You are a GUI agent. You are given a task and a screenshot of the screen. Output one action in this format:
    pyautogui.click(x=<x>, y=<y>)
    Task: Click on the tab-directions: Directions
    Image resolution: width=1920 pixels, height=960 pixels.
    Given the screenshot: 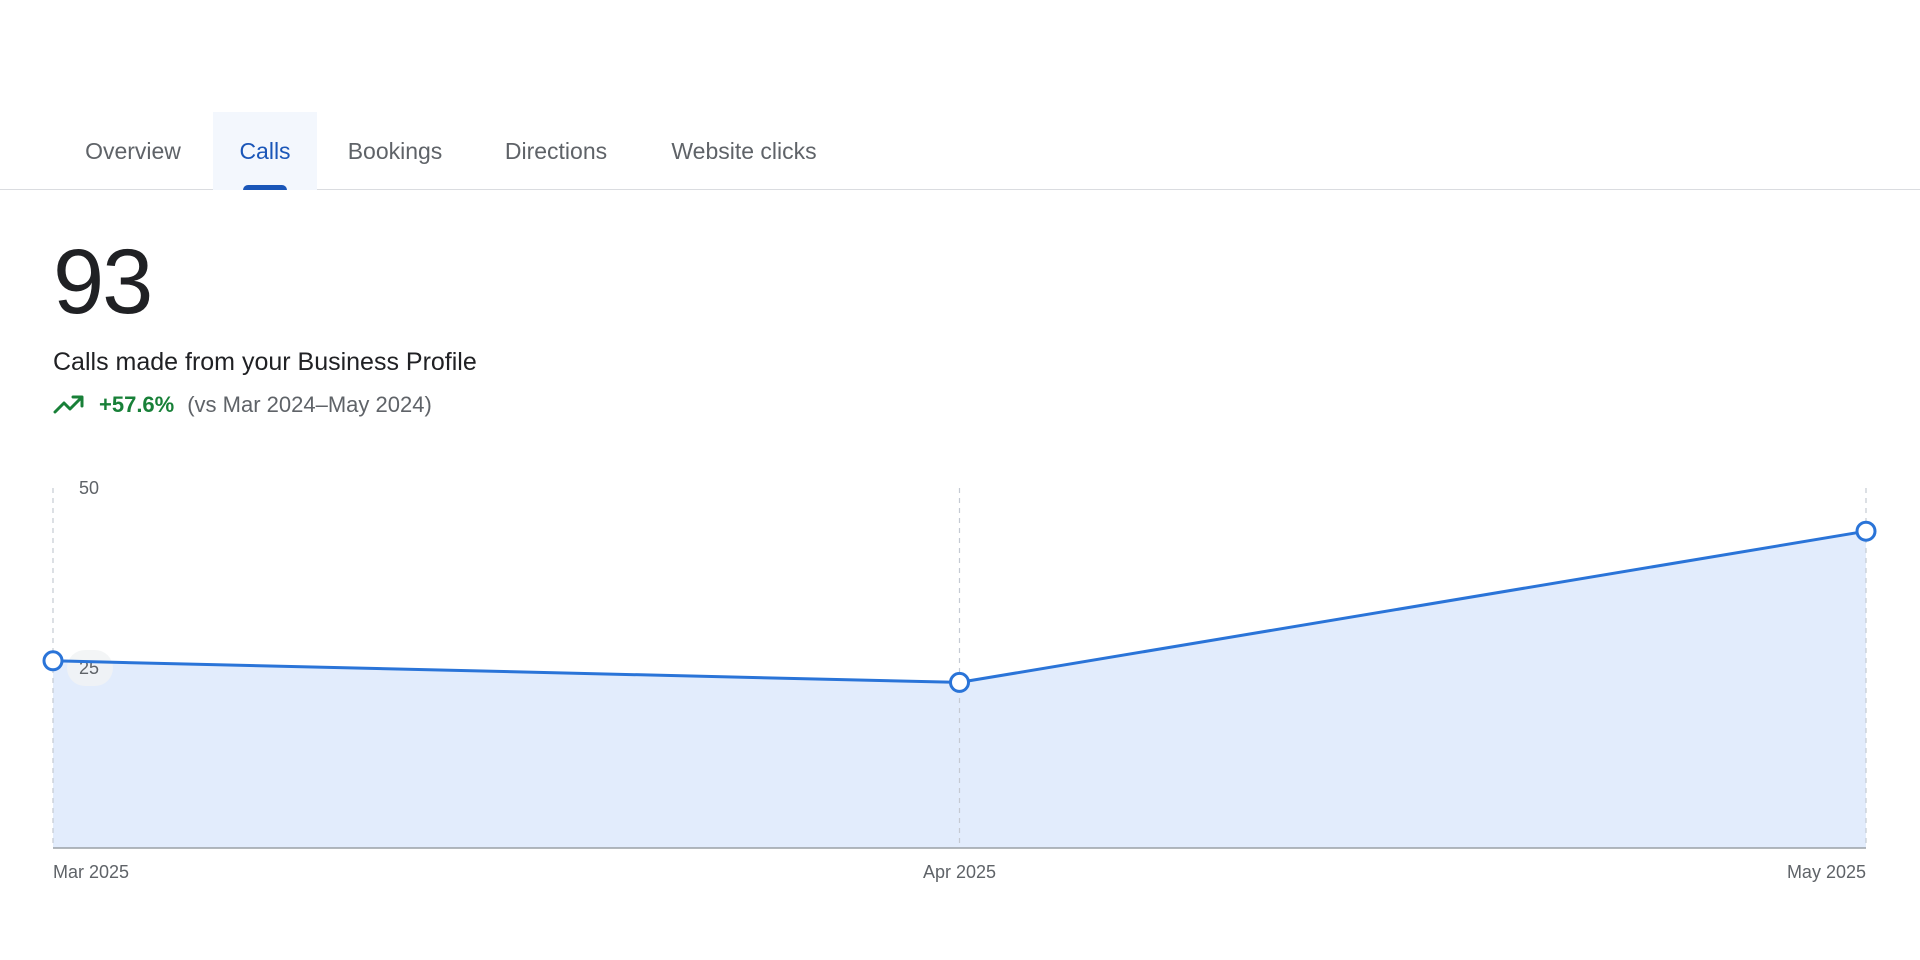 What is the action you would take?
    pyautogui.click(x=556, y=151)
    